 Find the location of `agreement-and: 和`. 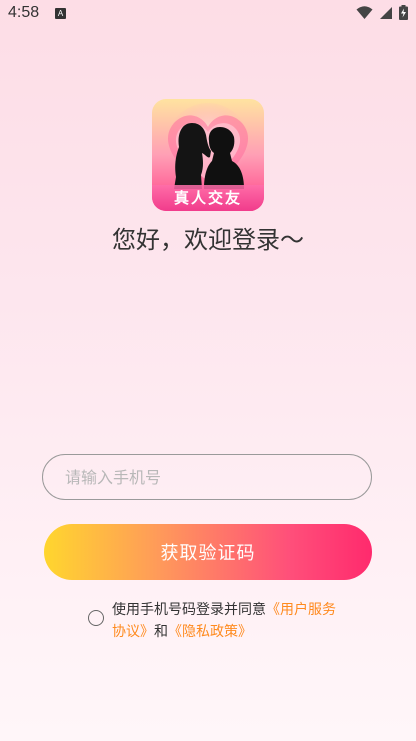

agreement-and: 和 is located at coordinates (161, 632).